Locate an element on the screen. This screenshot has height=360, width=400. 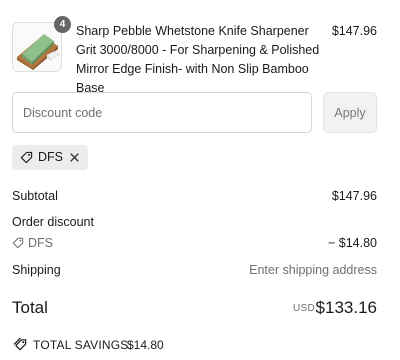
total-savings-row: TOTAL SAVINGS $14.80 is located at coordinates (194, 345).